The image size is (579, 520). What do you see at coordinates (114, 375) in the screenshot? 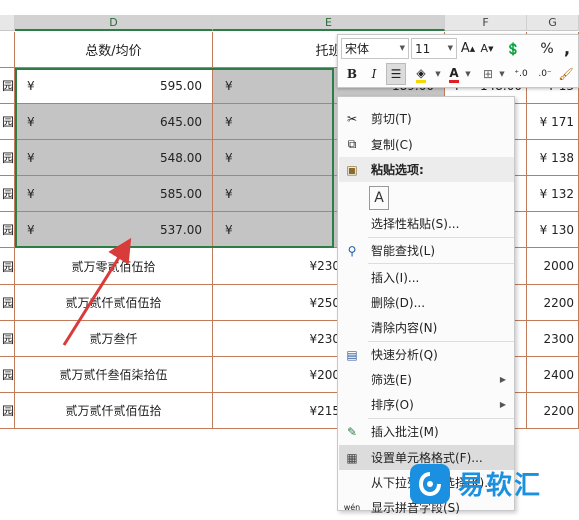
I see `cell-row9-d: 贰万贰仟叁佰柒拾伍` at bounding box center [114, 375].